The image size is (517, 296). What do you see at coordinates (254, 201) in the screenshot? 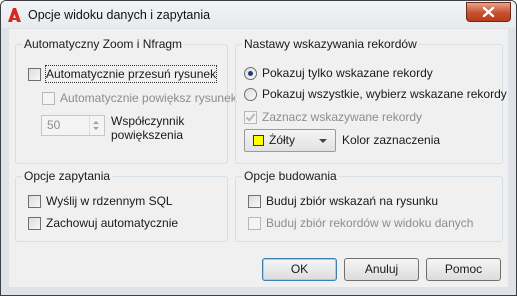
I see `build-on-drawing-checkbox` at bounding box center [254, 201].